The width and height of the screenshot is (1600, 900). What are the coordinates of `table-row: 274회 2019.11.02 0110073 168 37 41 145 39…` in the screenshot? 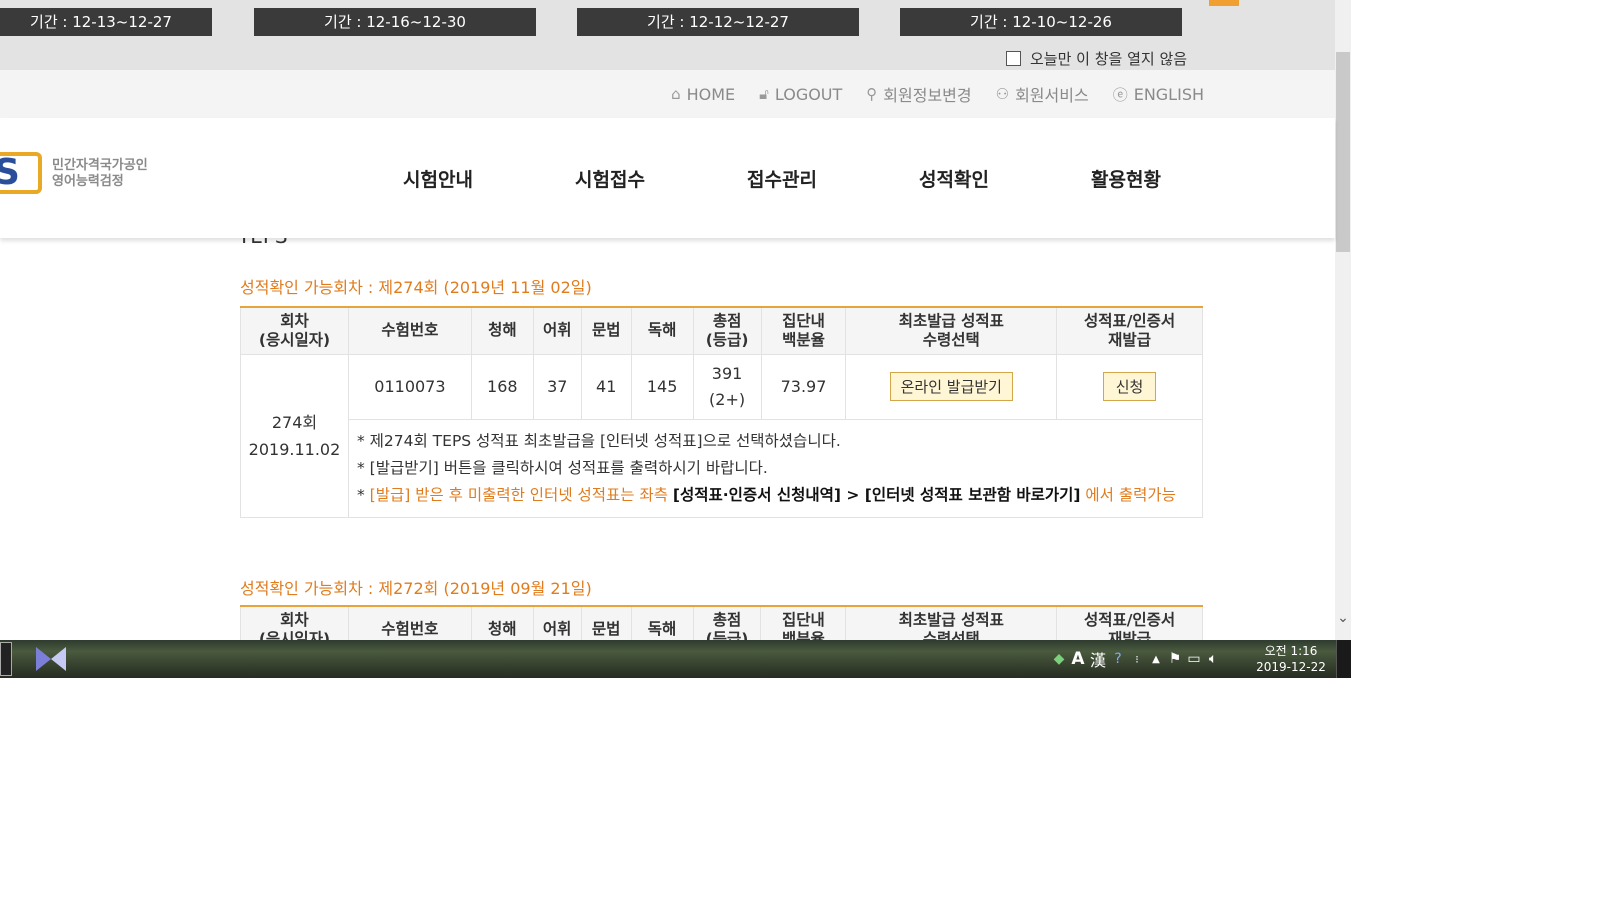 It's located at (721, 435).